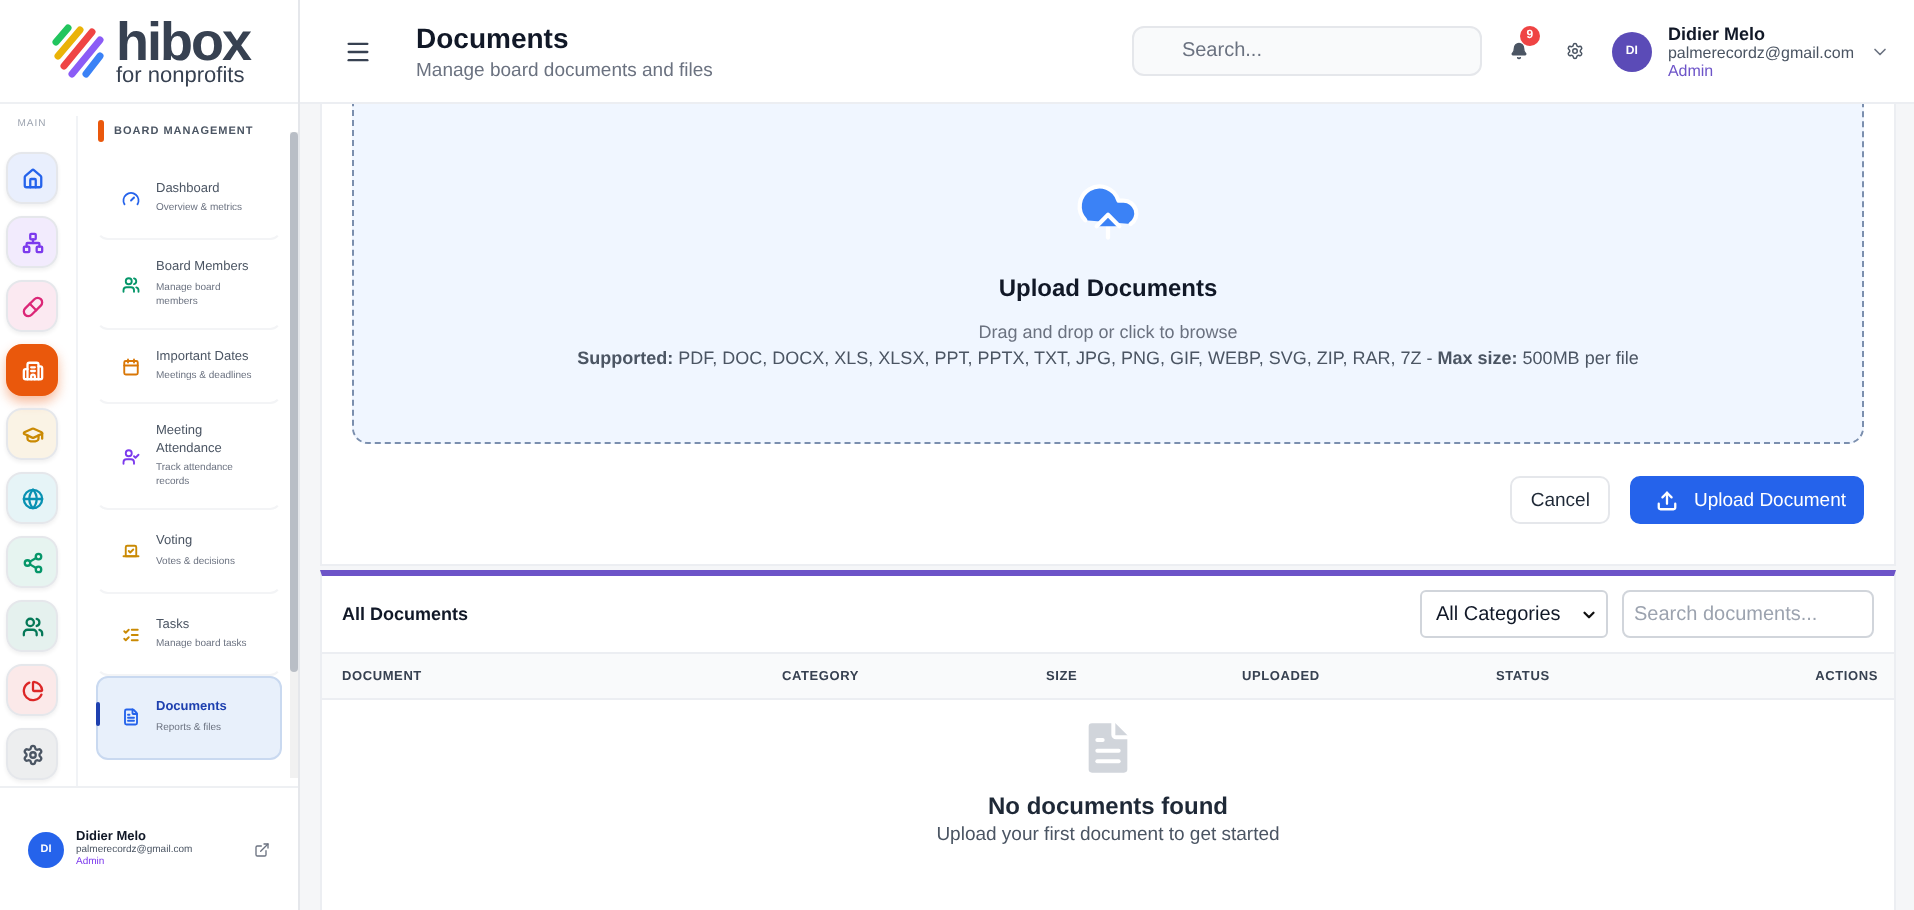 The image size is (1914, 910). Describe the element at coordinates (32, 562) in the screenshot. I see `share-icon` at that location.